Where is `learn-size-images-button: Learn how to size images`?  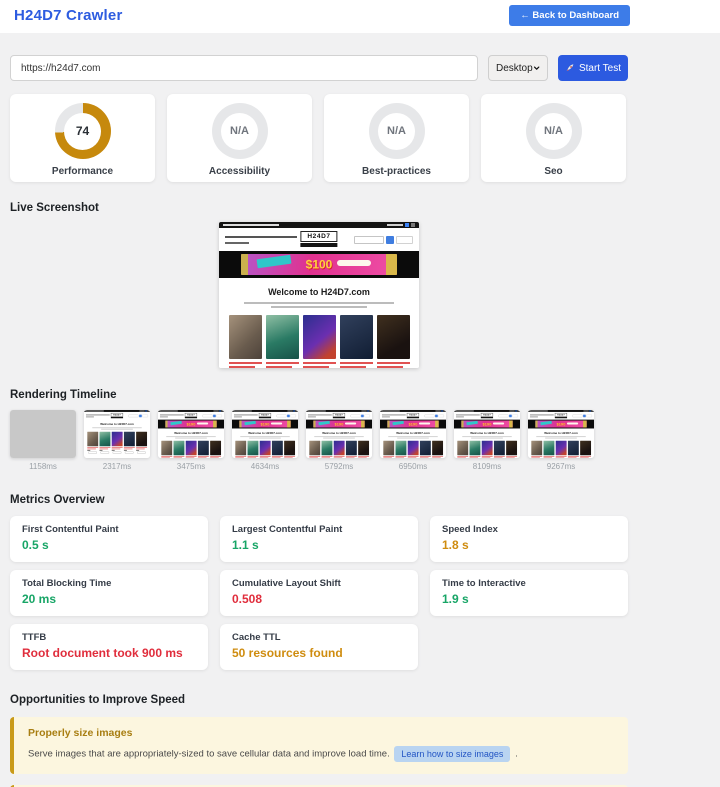 learn-size-images-button: Learn how to size images is located at coordinates (452, 754).